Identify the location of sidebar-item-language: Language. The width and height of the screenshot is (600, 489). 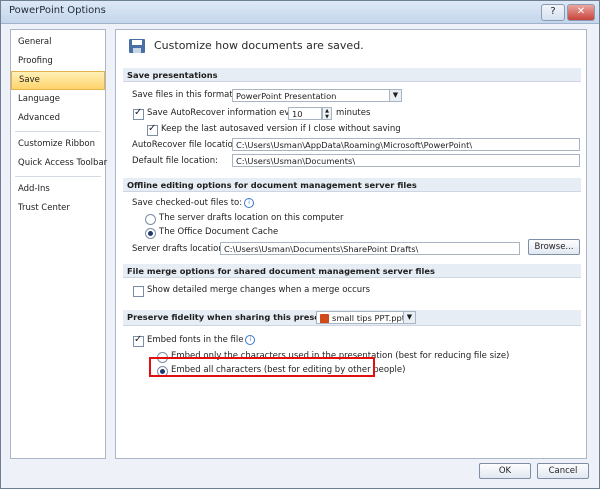
(58, 99).